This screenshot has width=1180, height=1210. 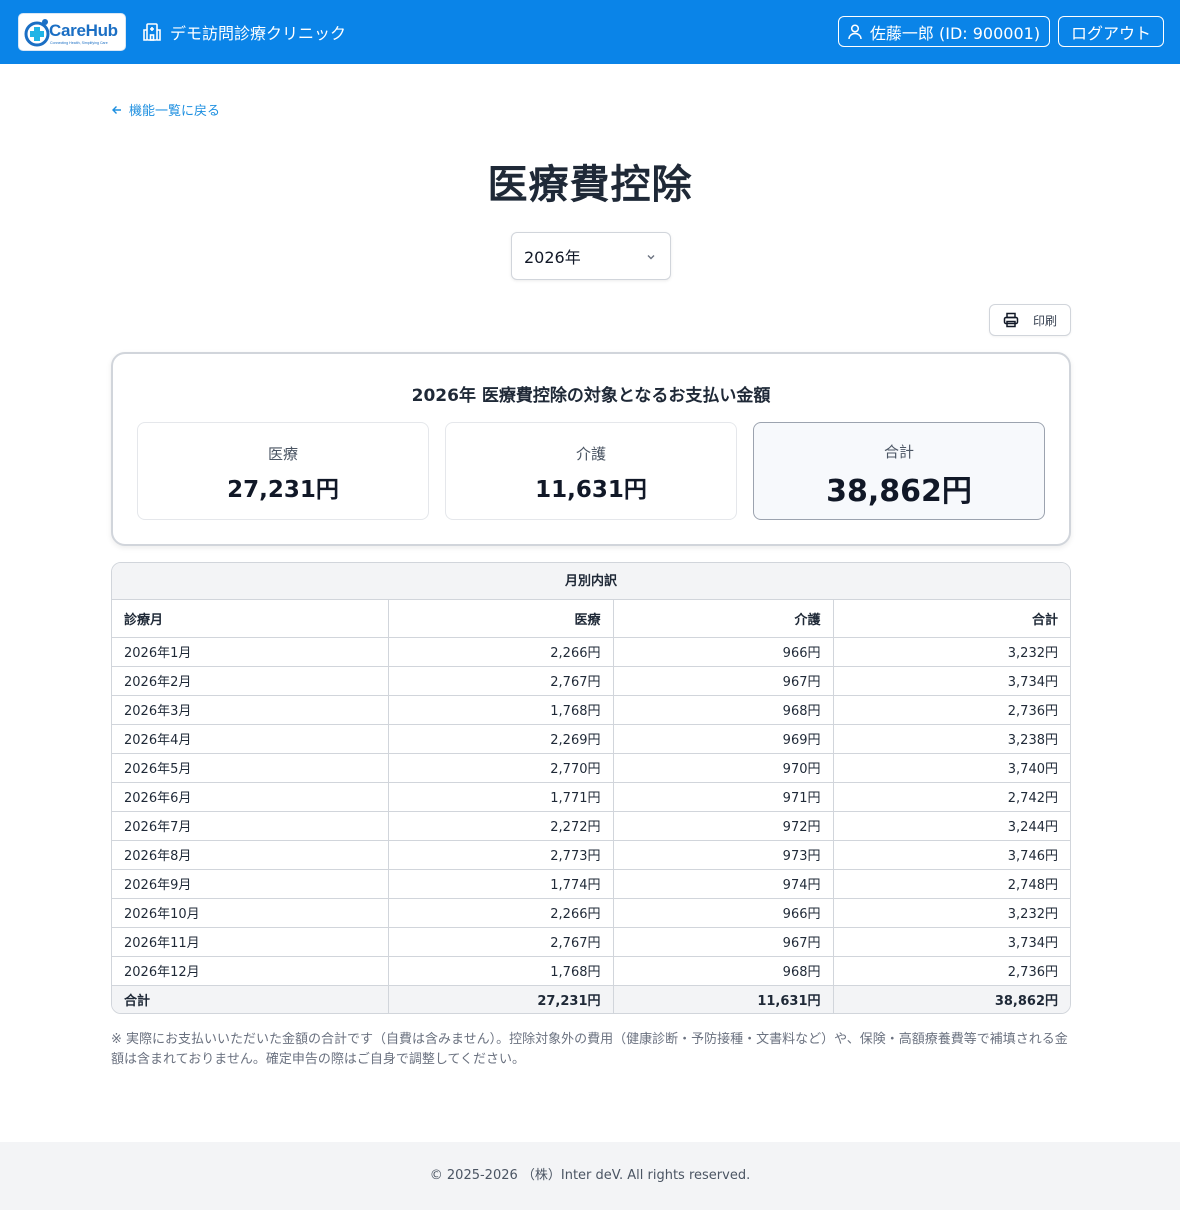 I want to click on column-header-total: 合計, so click(x=951, y=619).